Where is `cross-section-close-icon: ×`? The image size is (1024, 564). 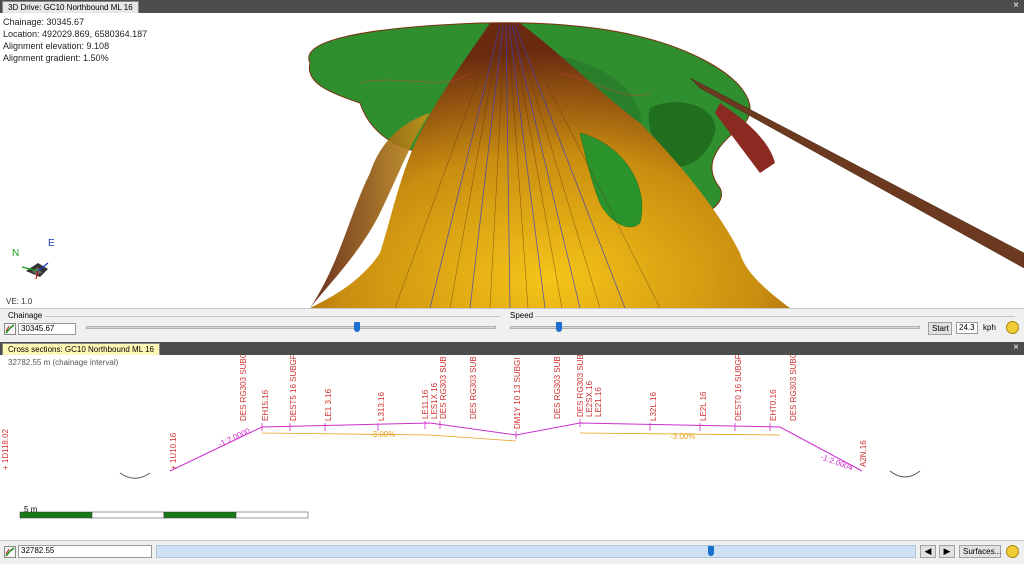
cross-section-close-icon: × is located at coordinates (1016, 348).